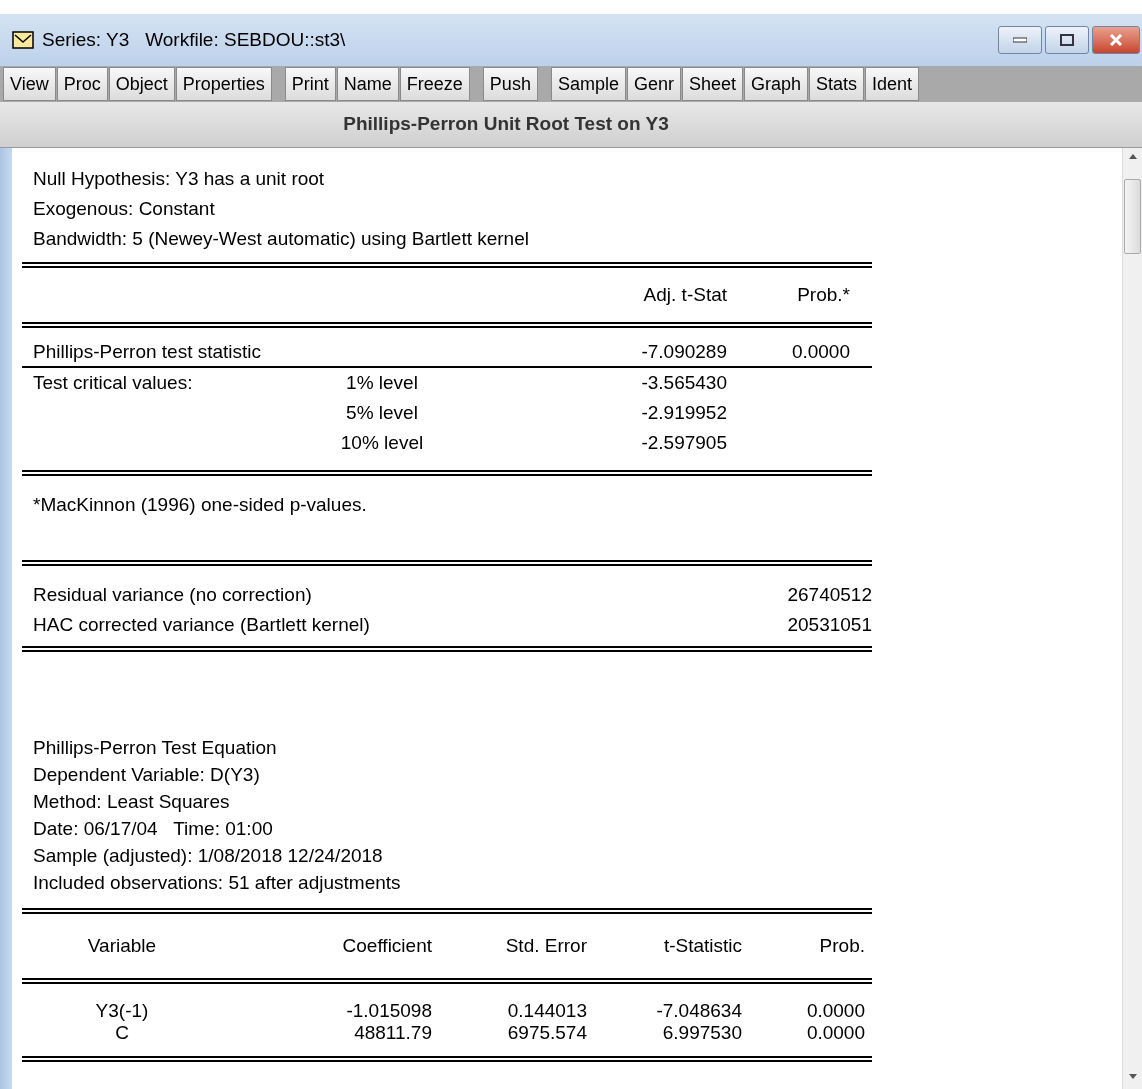  What do you see at coordinates (702, 945) in the screenshot?
I see `column-header: t-Statistic` at bounding box center [702, 945].